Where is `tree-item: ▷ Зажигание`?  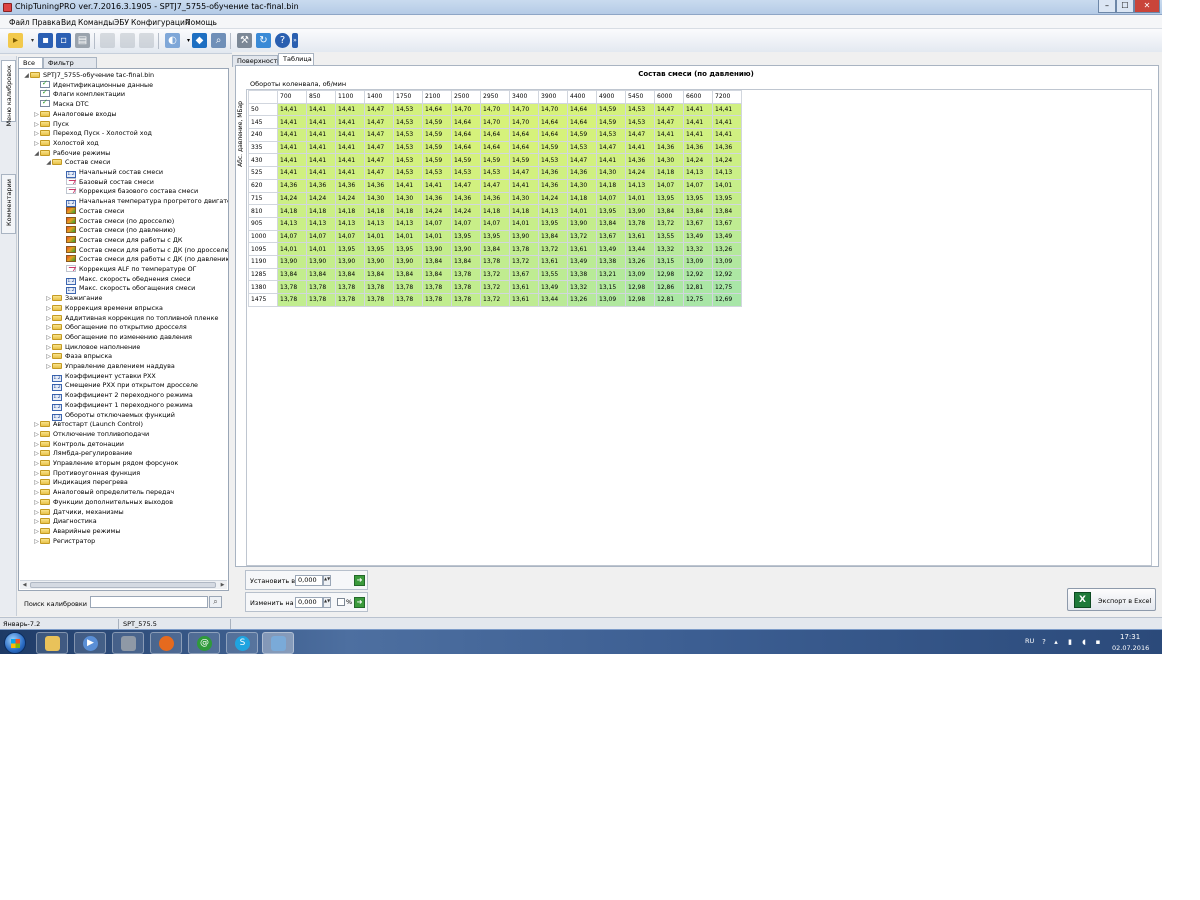
tree-item: ▷ Зажигание is located at coordinates (73, 298).